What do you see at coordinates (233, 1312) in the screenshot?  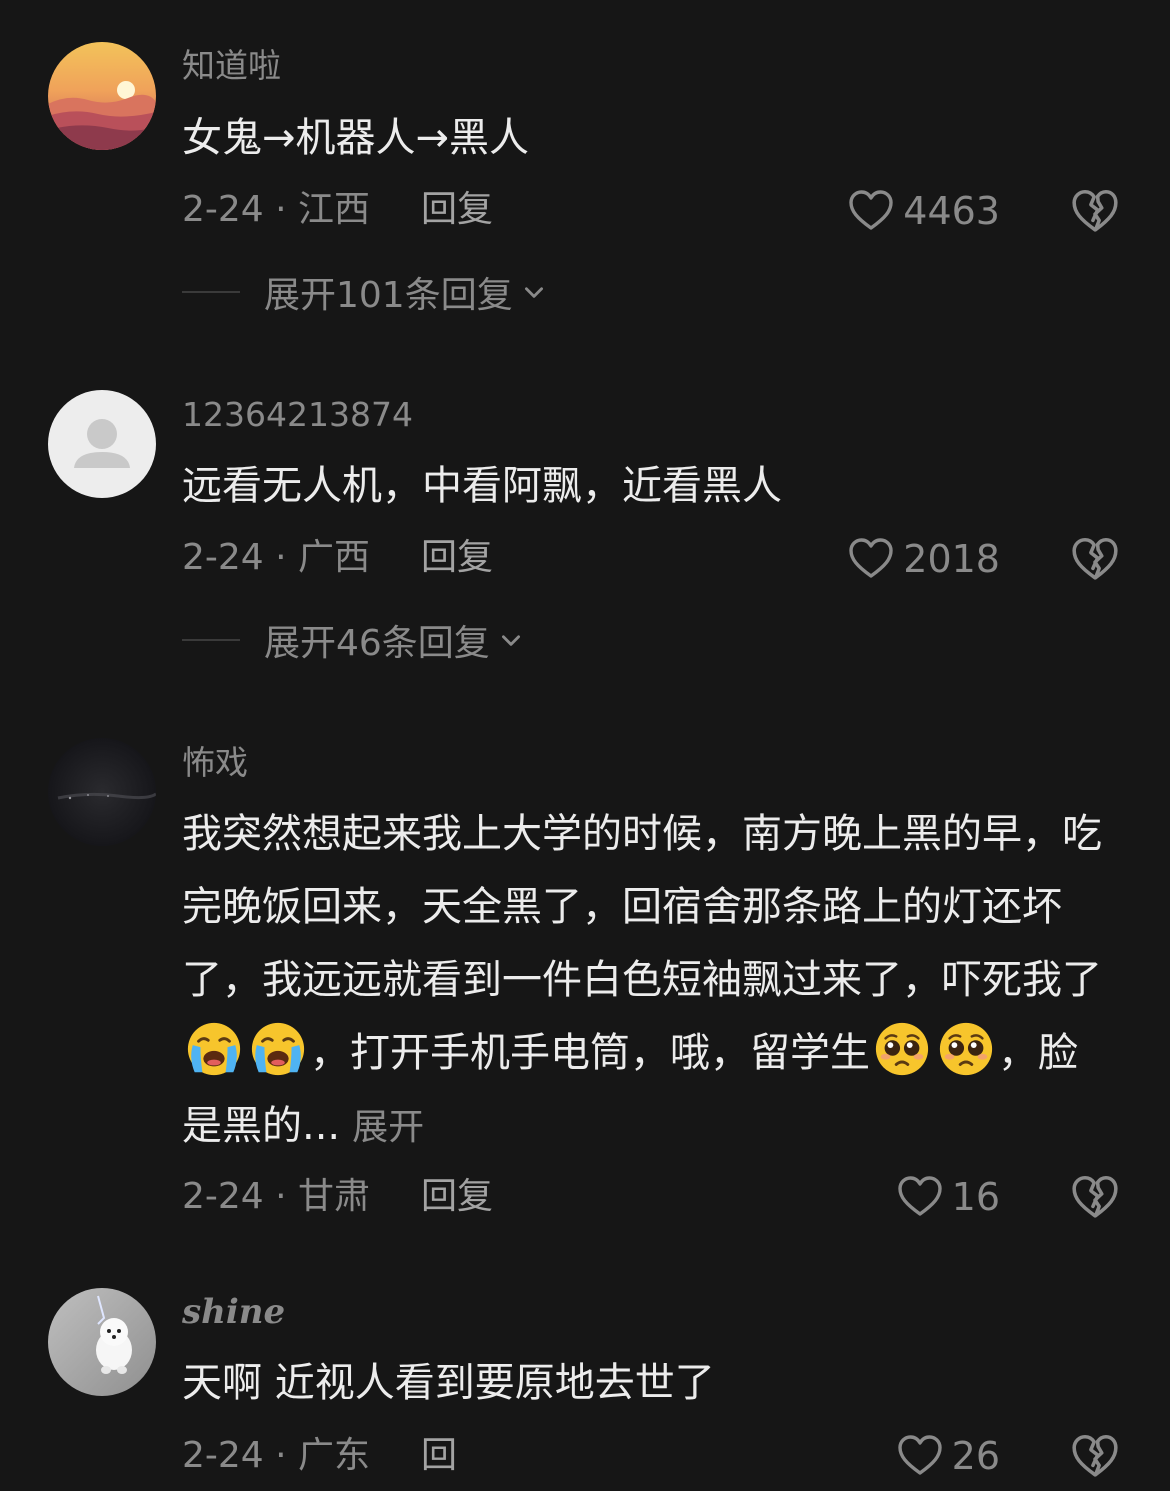 I see `username: shine` at bounding box center [233, 1312].